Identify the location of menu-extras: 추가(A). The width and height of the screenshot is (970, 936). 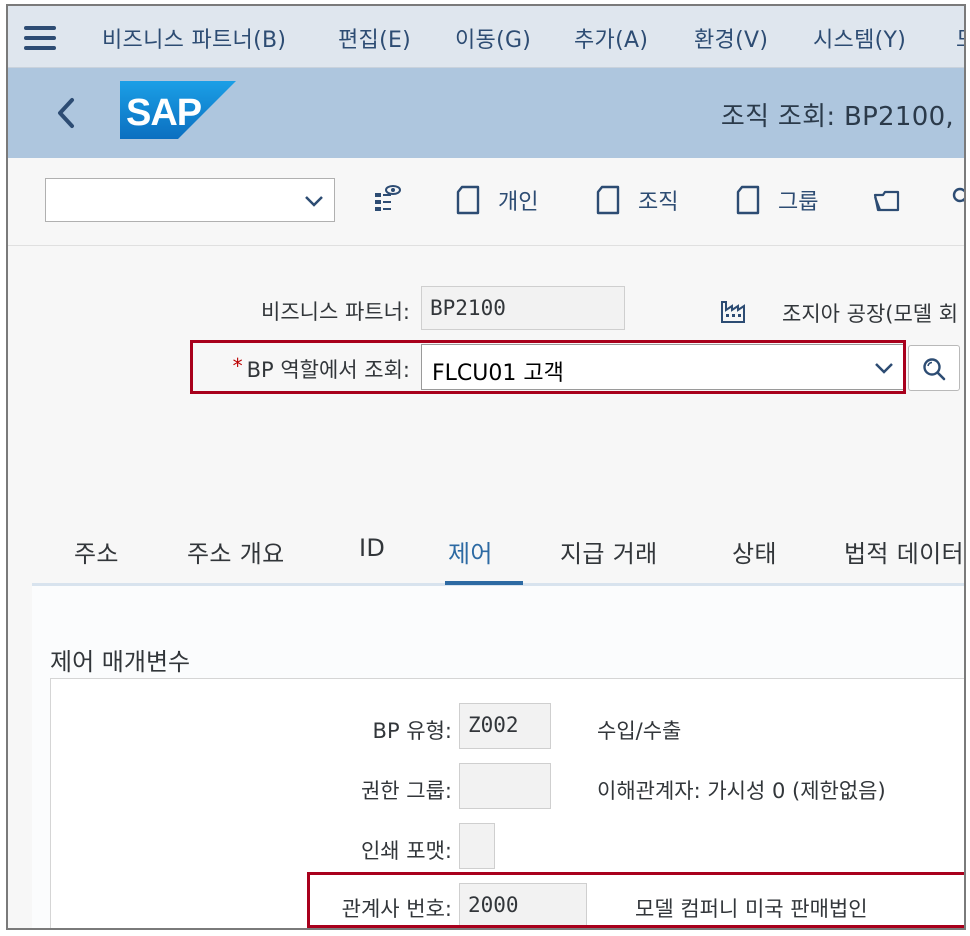
(611, 38).